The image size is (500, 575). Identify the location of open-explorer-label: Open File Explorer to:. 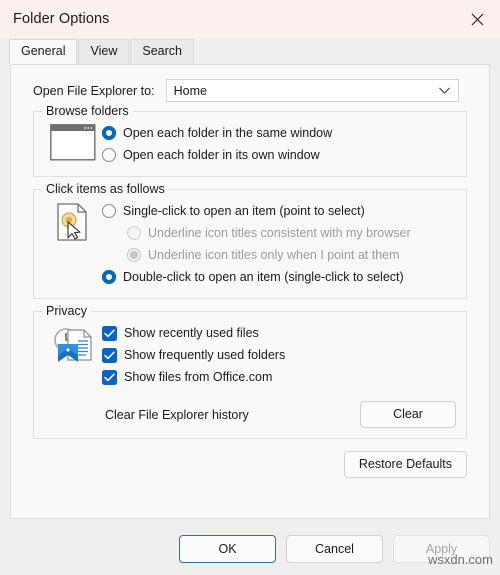
(94, 90).